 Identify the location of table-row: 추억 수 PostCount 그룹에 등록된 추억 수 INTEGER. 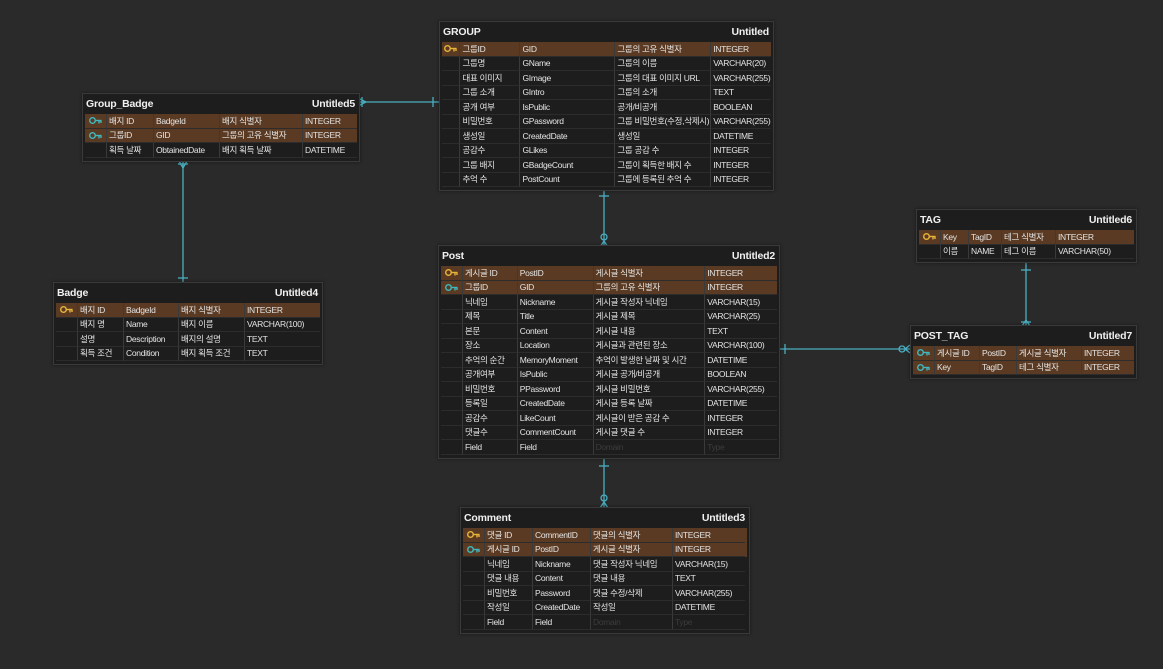
(606, 179).